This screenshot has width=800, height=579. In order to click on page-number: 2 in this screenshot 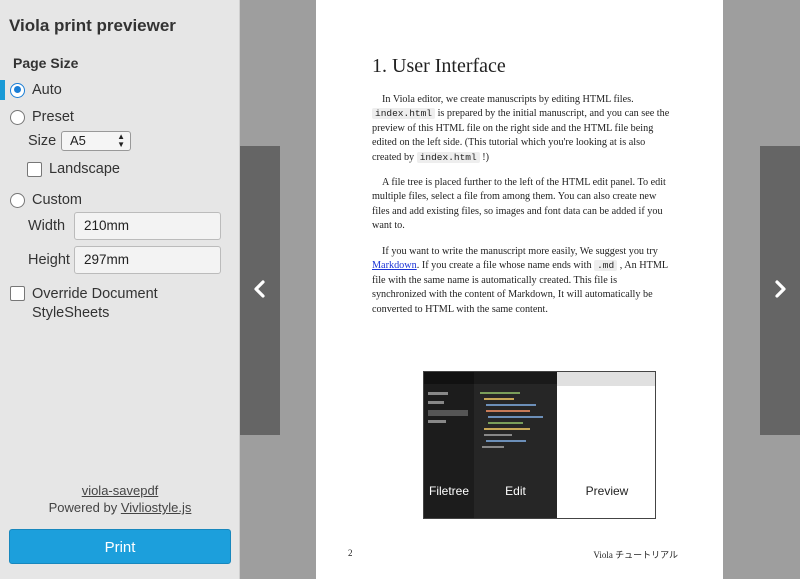, I will do `click(350, 553)`.